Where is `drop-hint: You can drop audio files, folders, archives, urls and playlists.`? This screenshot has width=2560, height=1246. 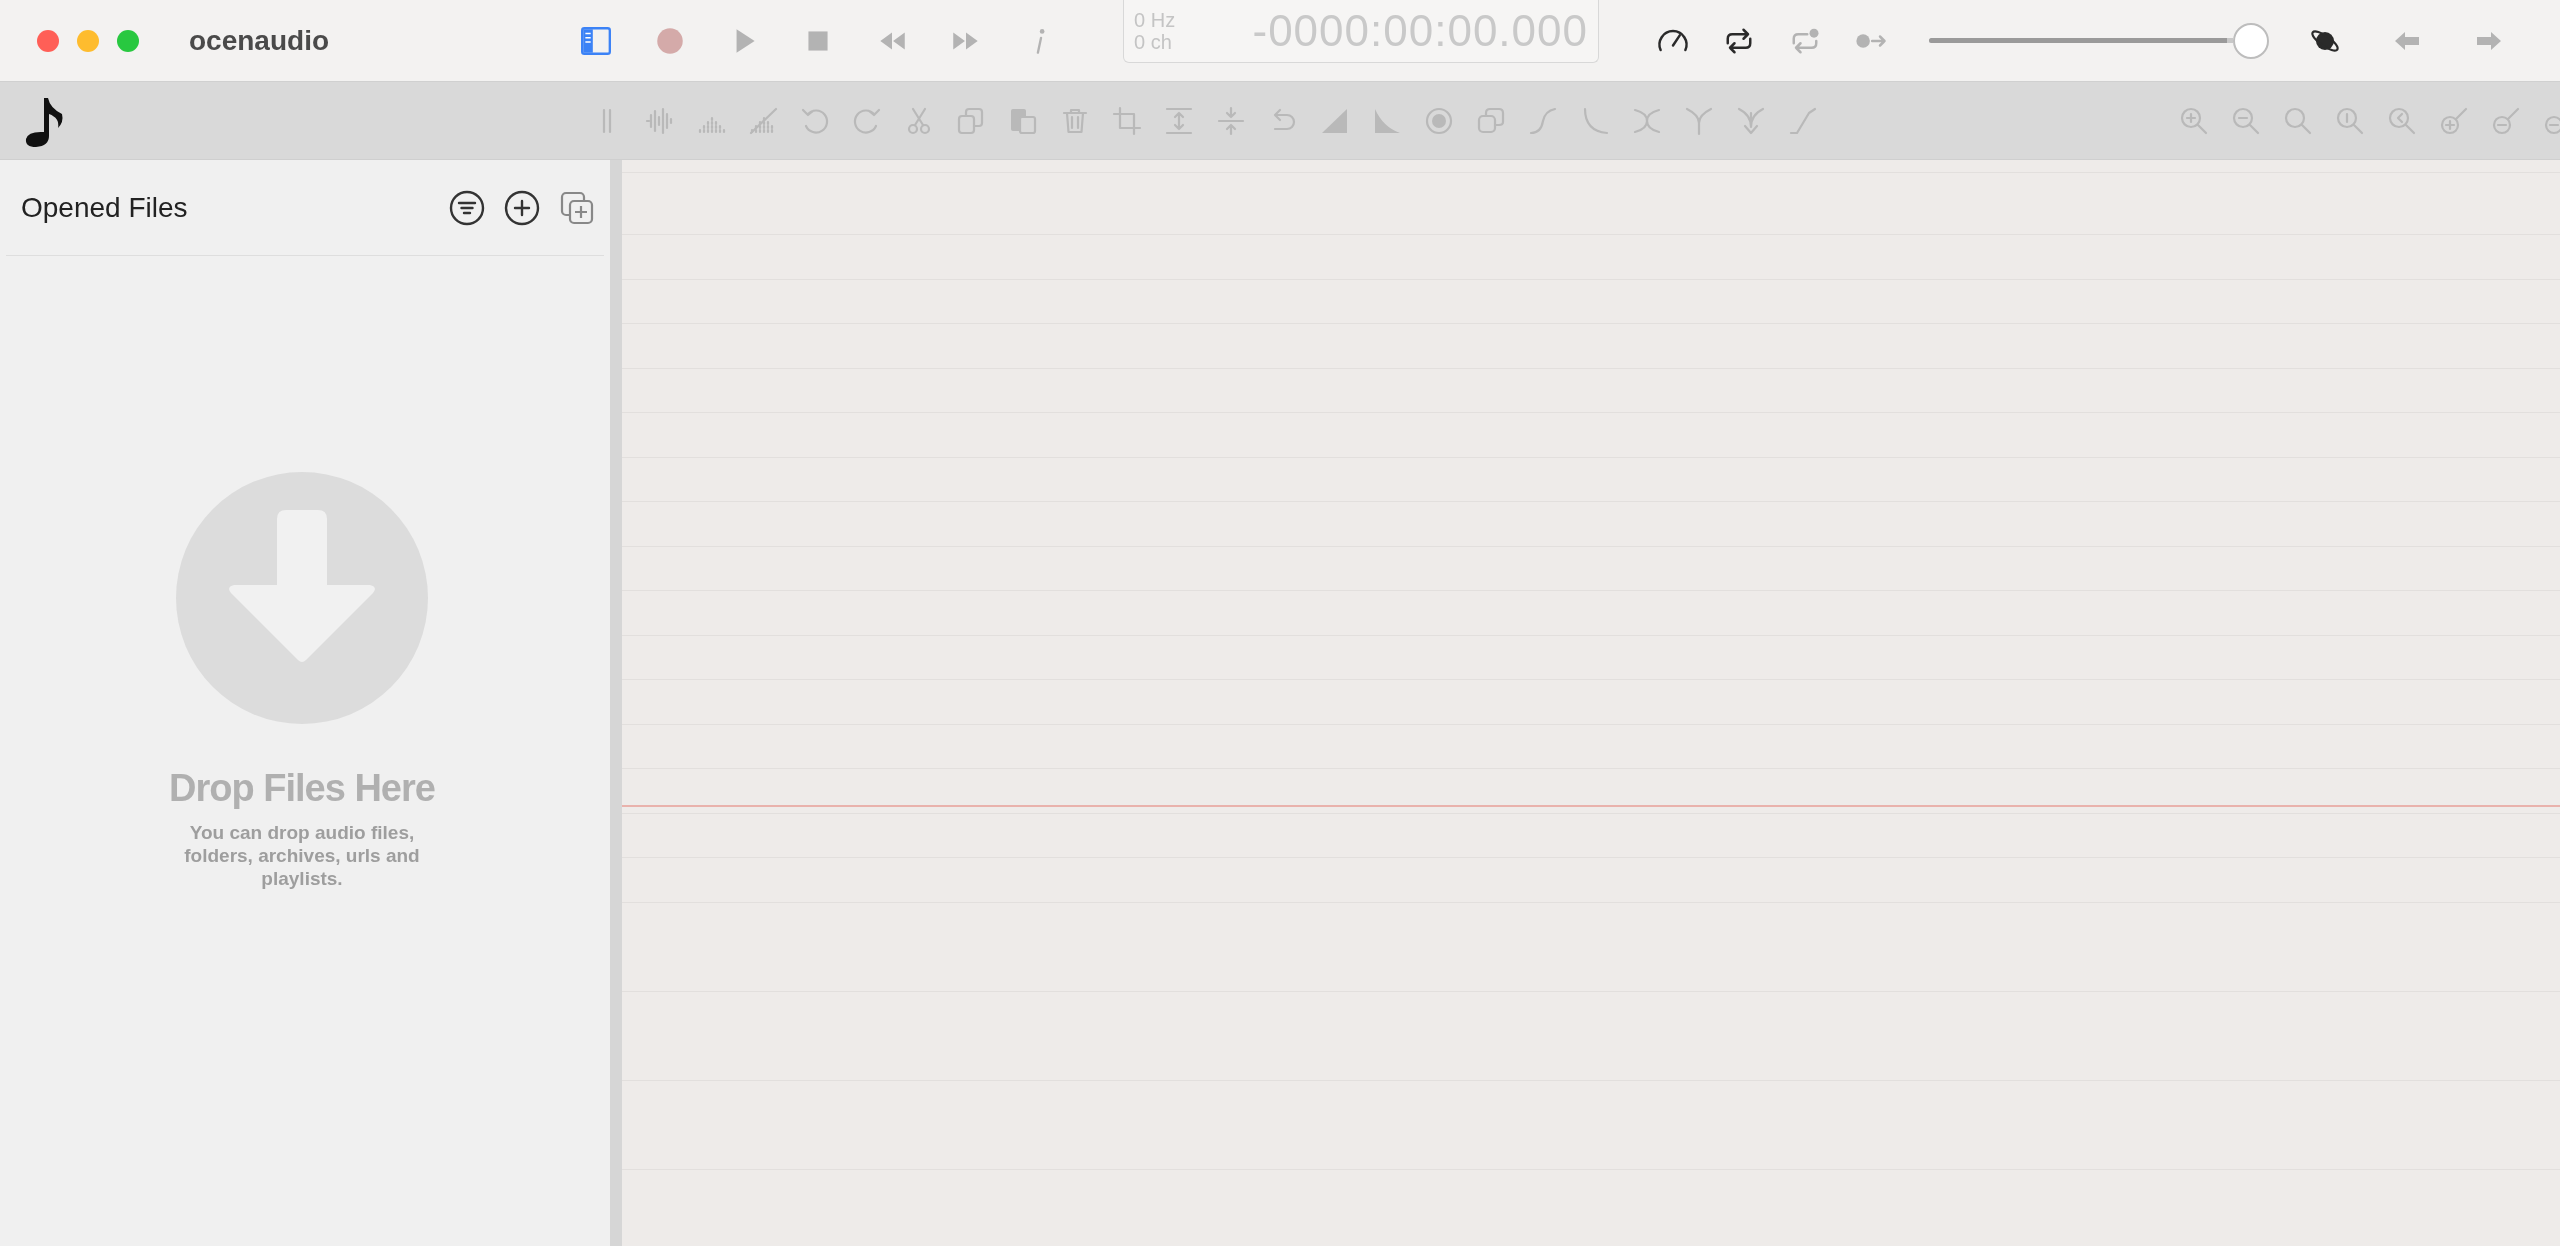 drop-hint: You can drop audio files, folders, archives, urls and playlists. is located at coordinates (302, 855).